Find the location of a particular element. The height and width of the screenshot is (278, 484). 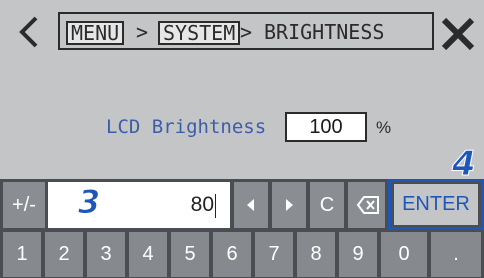

close-button is located at coordinates (458, 34).